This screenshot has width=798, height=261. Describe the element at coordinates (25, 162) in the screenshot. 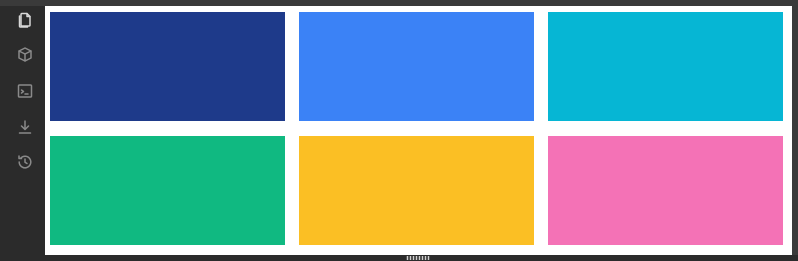

I see `history-icon` at that location.